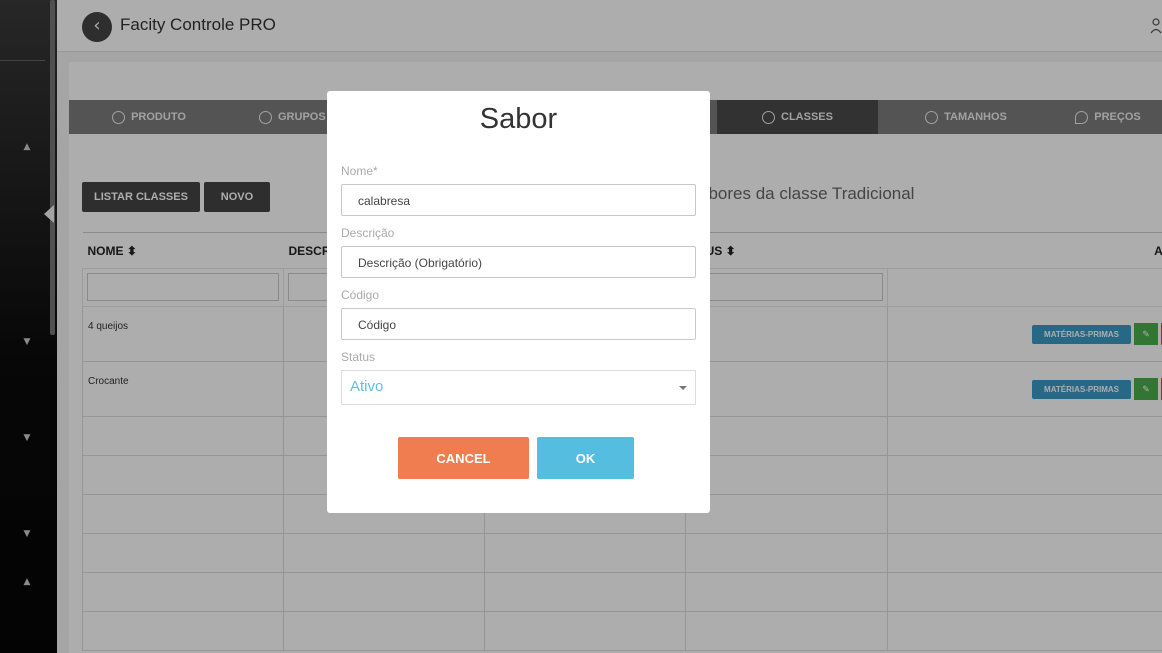  I want to click on ok-button: OK, so click(585, 458).